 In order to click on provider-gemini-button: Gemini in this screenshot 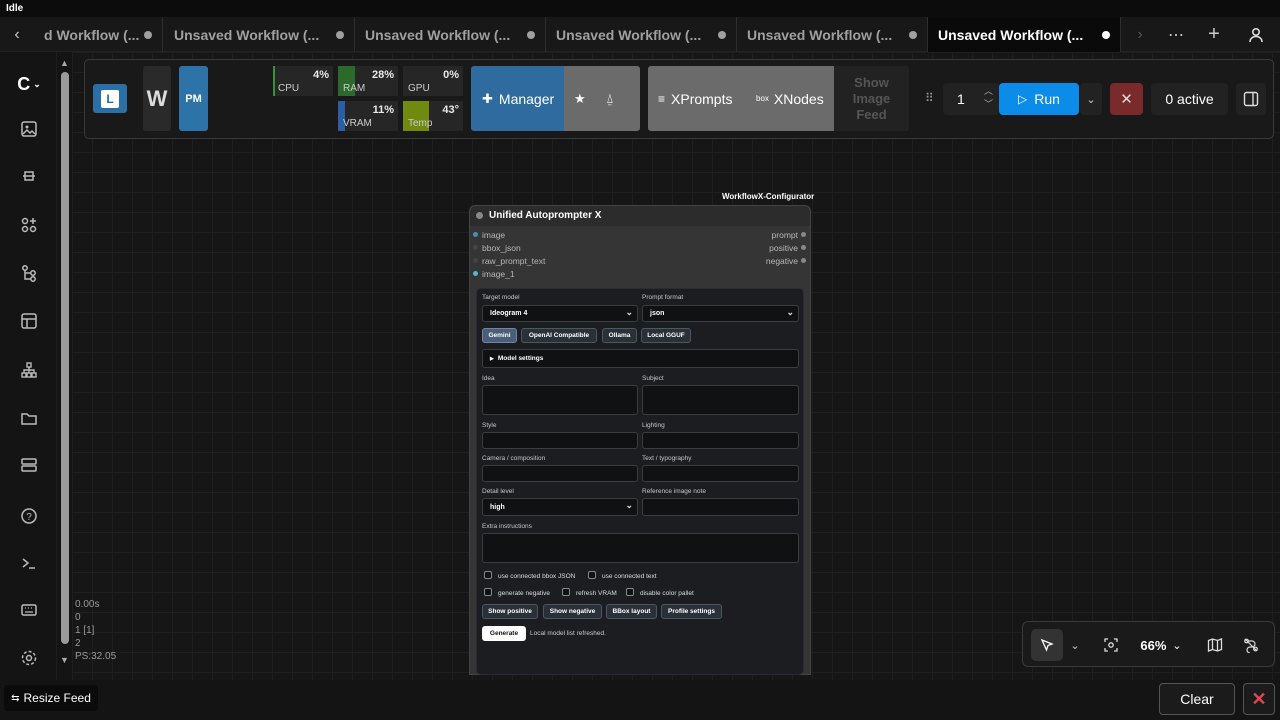, I will do `click(499, 335)`.